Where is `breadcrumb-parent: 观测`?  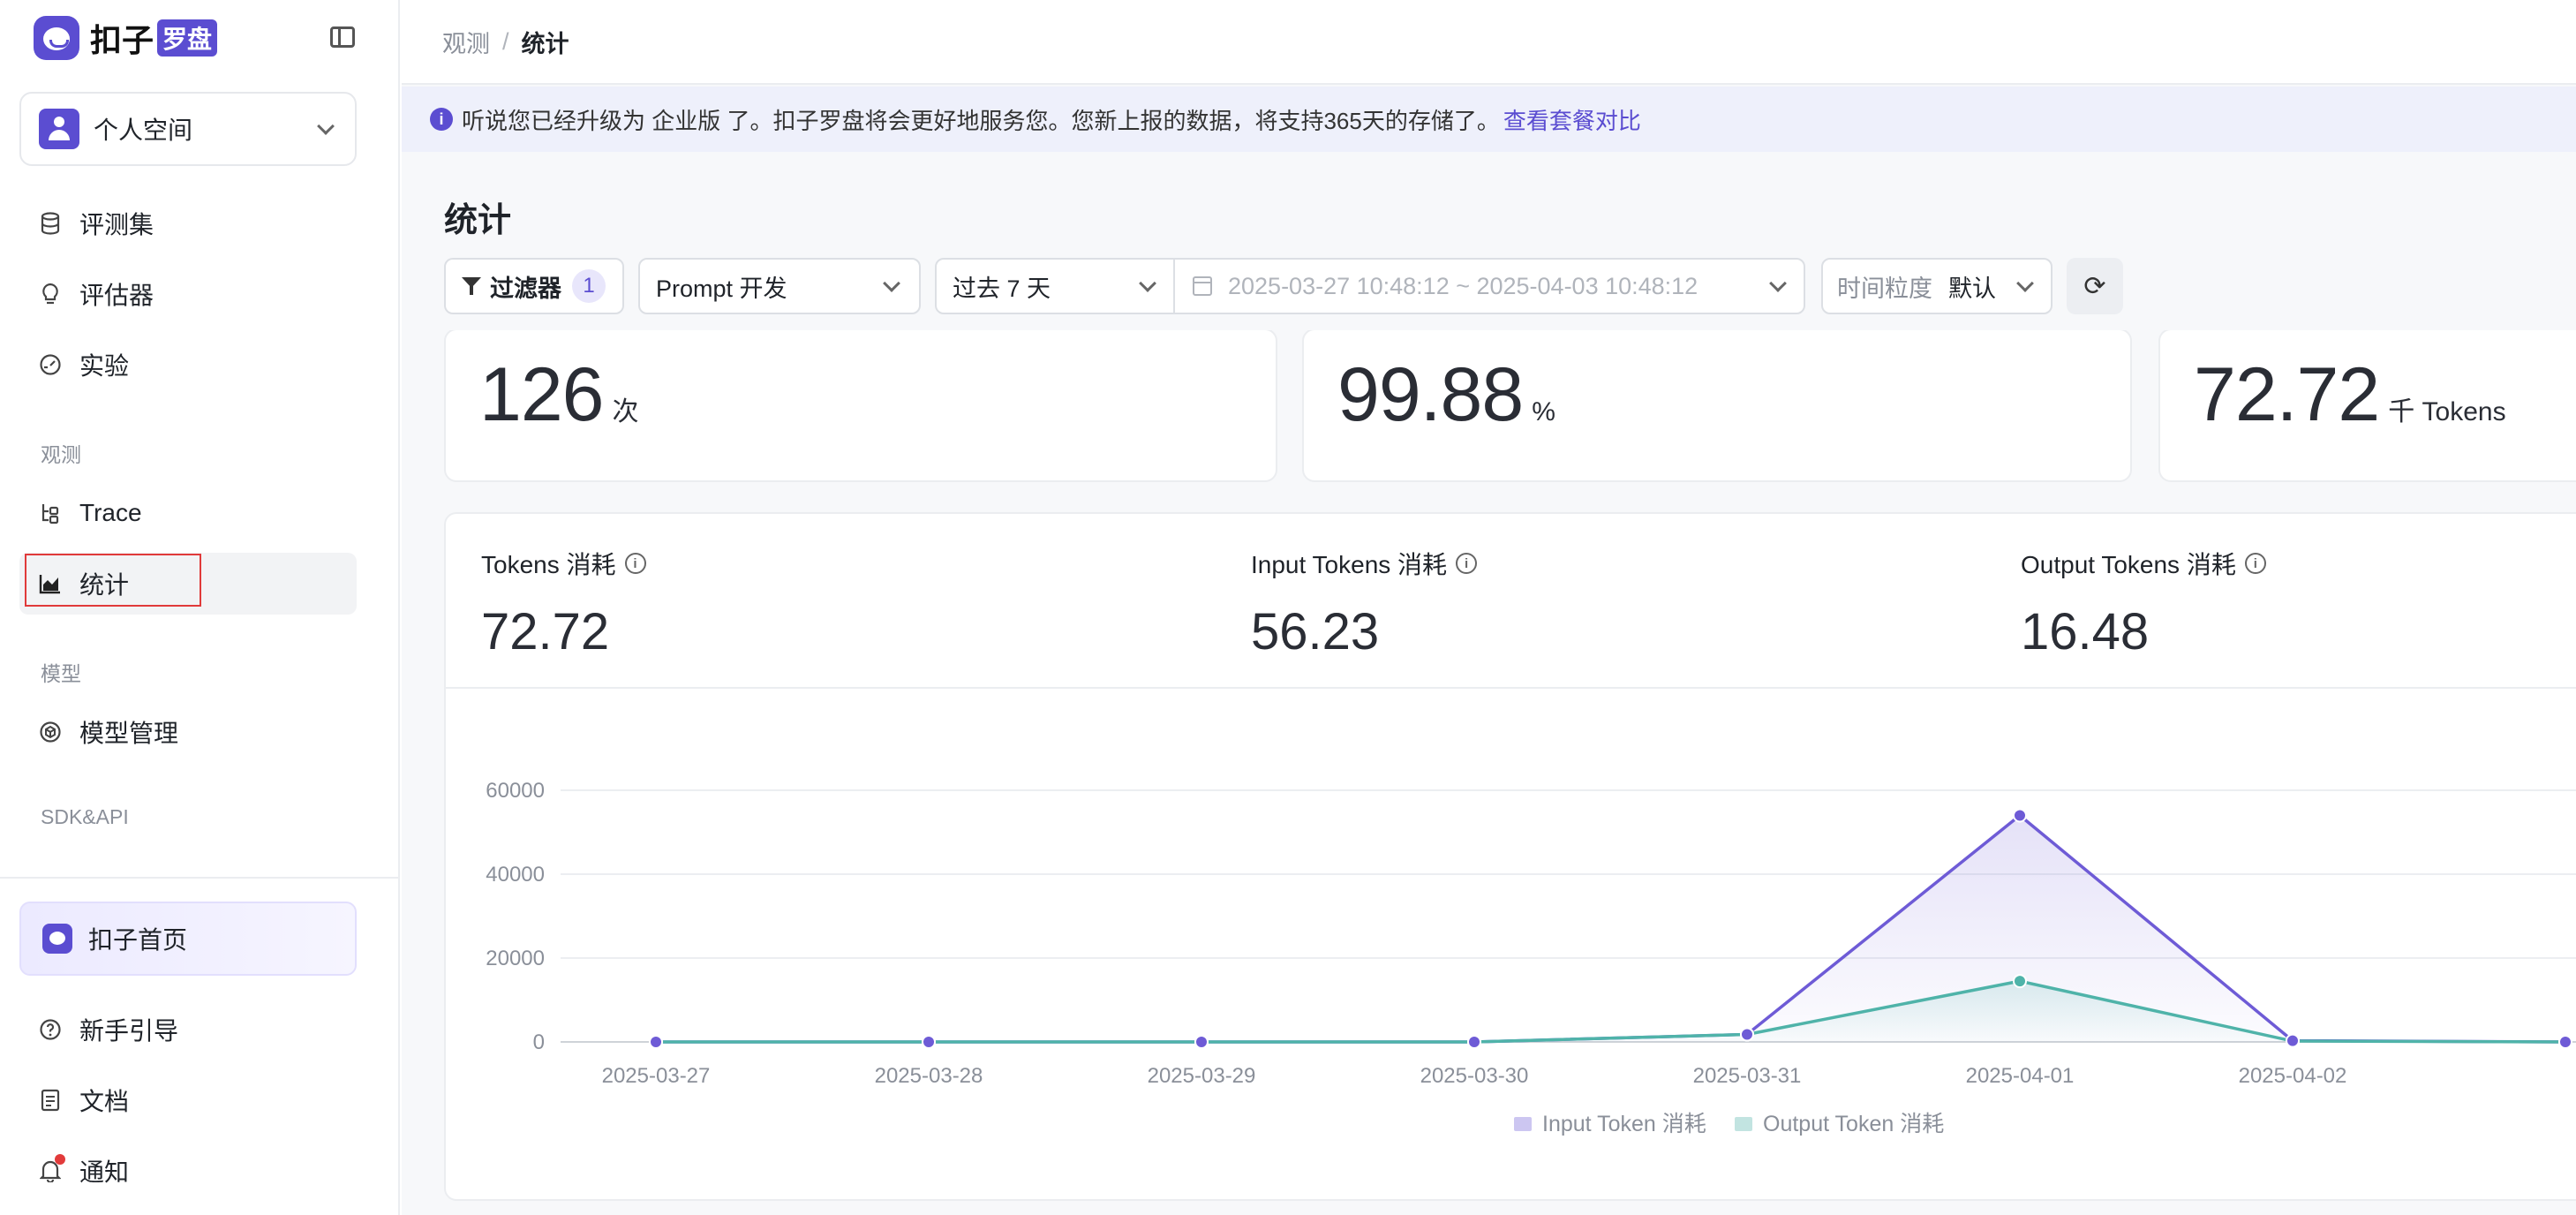 breadcrumb-parent: 观测 is located at coordinates (466, 42).